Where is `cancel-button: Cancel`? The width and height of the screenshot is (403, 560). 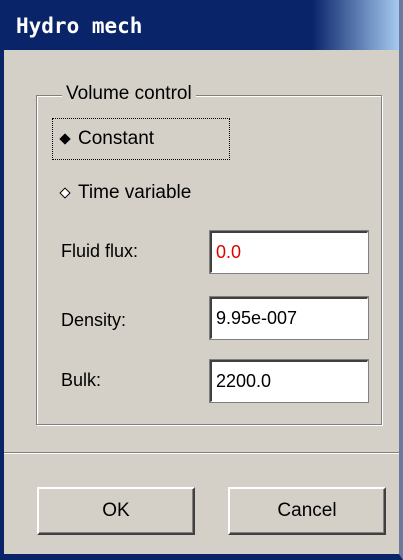 cancel-button: Cancel is located at coordinates (307, 511).